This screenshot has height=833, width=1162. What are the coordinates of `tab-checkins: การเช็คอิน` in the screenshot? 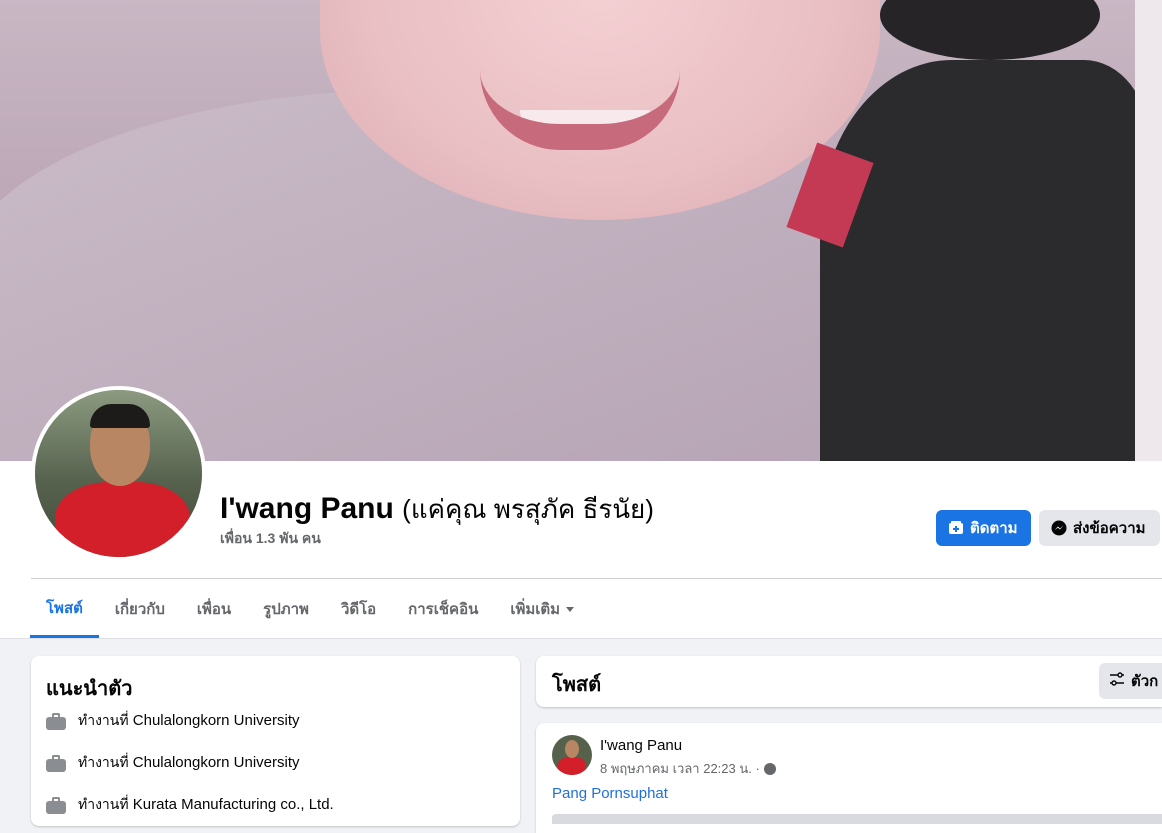 It's located at (443, 609).